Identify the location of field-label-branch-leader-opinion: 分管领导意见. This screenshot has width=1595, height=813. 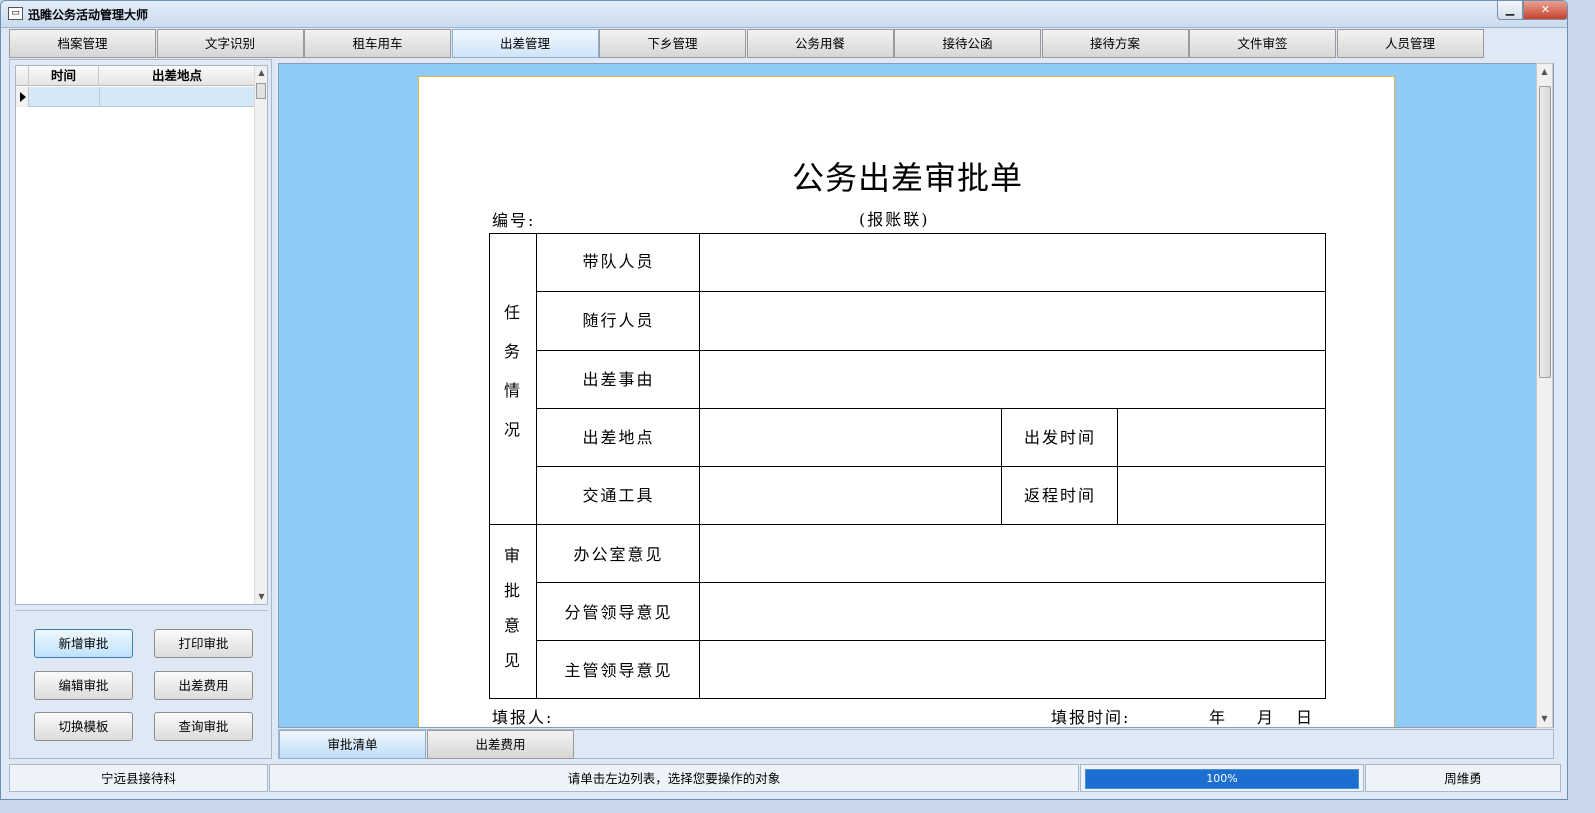
(618, 612).